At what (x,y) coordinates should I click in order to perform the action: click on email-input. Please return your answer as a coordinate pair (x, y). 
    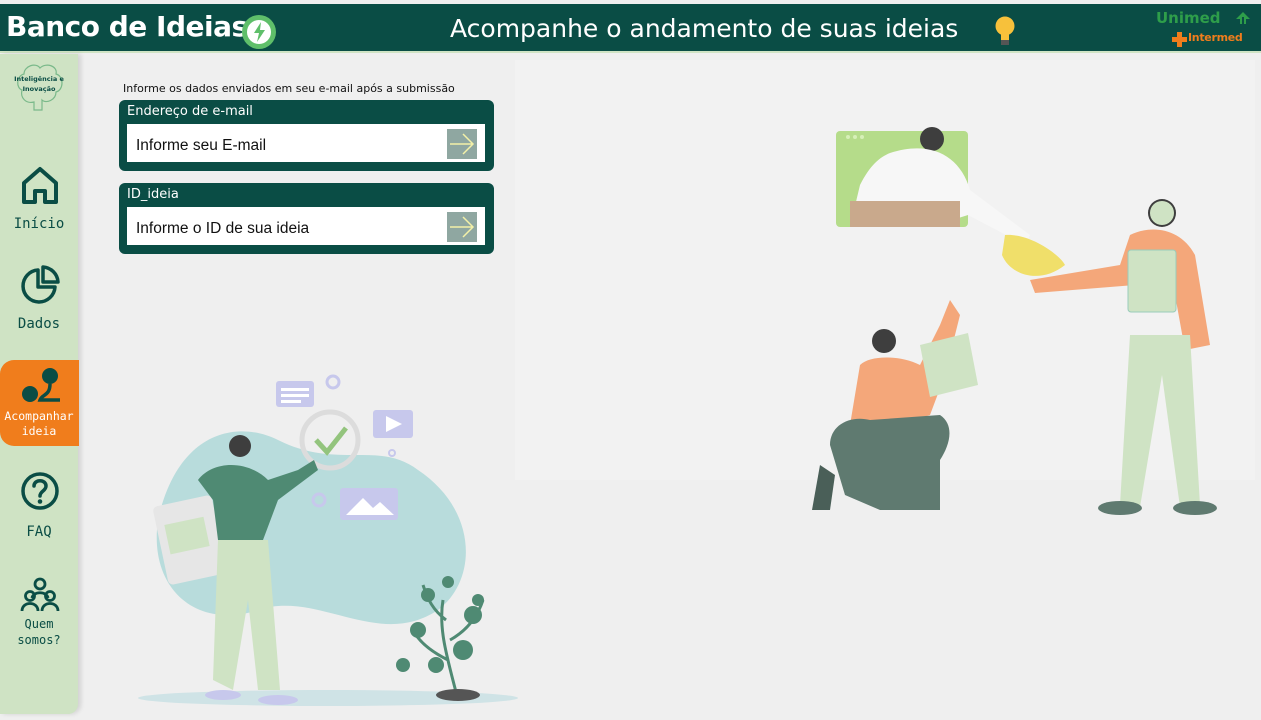
    Looking at the image, I should click on (306, 143).